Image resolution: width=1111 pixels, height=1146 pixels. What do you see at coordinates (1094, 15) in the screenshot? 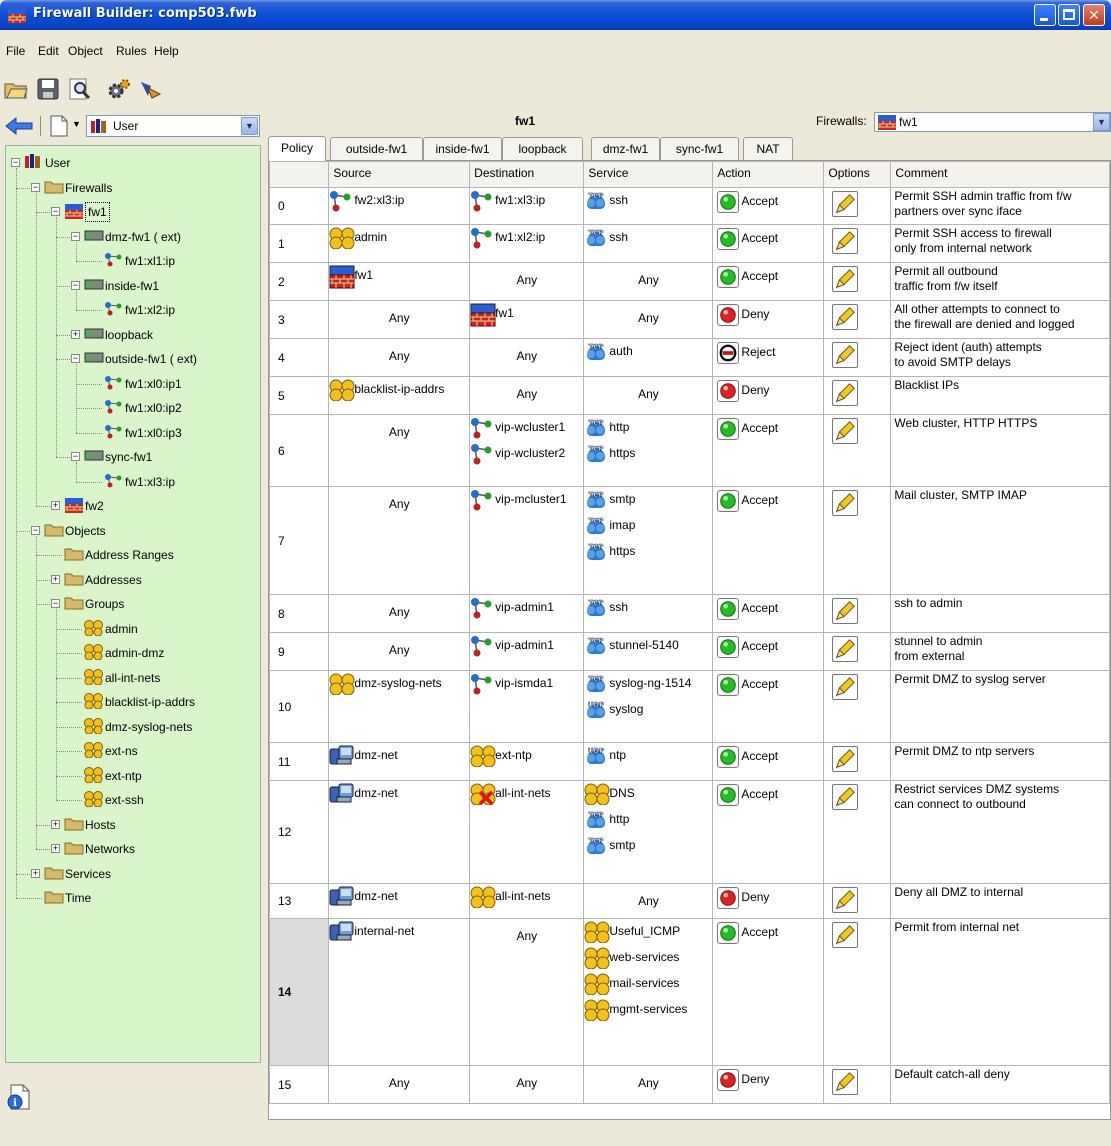
I see `close-button: ✕` at bounding box center [1094, 15].